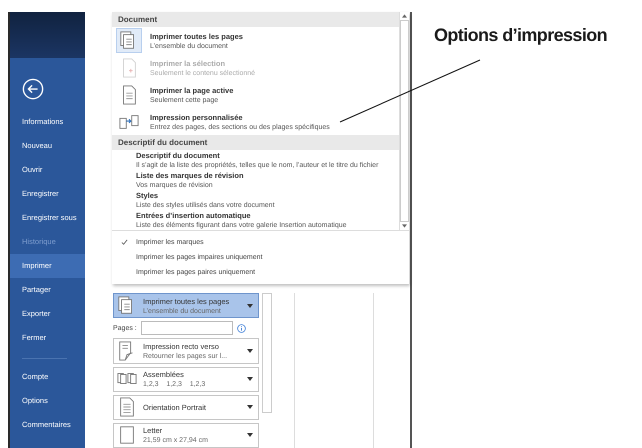  I want to click on scroll-up-icon, so click(404, 16).